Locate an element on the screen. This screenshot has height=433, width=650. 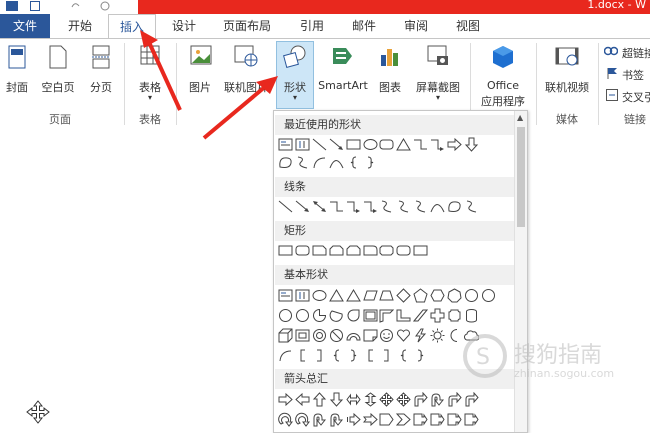
hex-shape-icon is located at coordinates (437, 295).